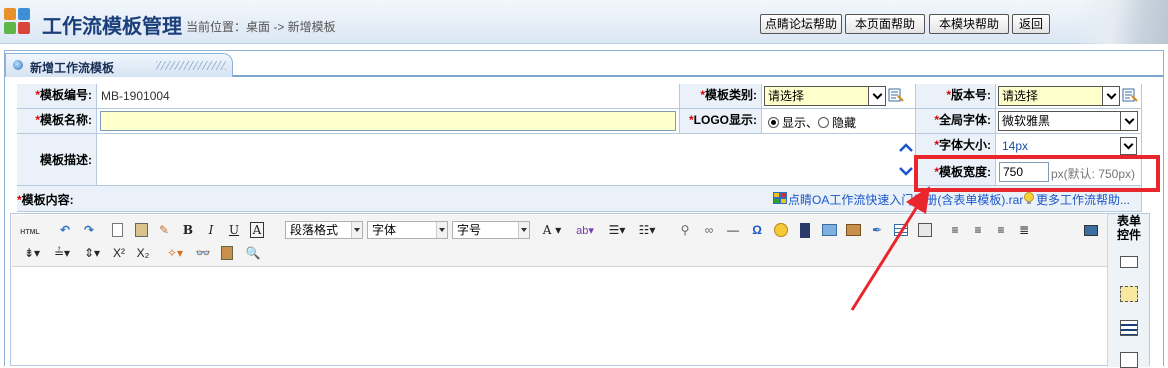 Image resolution: width=1168 pixels, height=368 pixels. I want to click on back-button: 返回, so click(1031, 24).